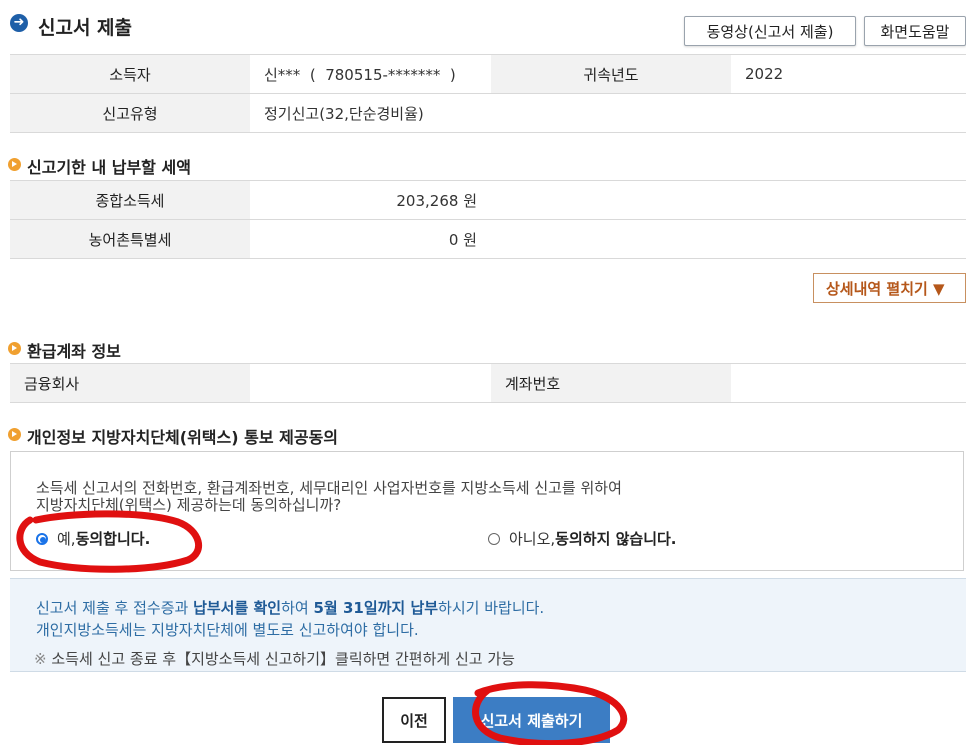 The height and width of the screenshot is (745, 966). What do you see at coordinates (370, 74) in the screenshot?
I see `taxpayer-value: 신*** ( 780515-******* )` at bounding box center [370, 74].